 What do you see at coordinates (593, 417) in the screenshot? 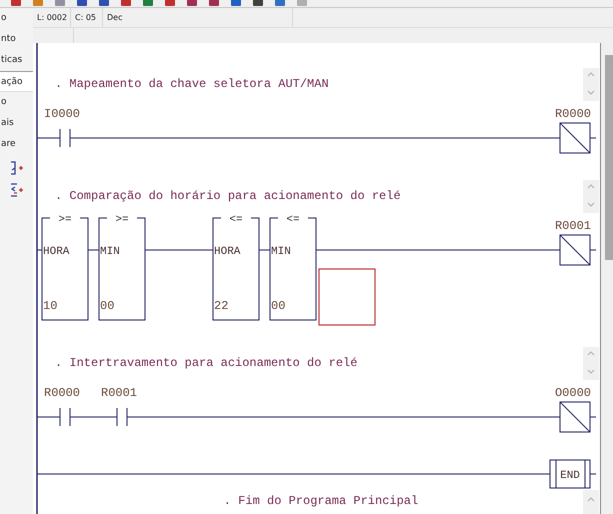
I see `ladder-wire` at bounding box center [593, 417].